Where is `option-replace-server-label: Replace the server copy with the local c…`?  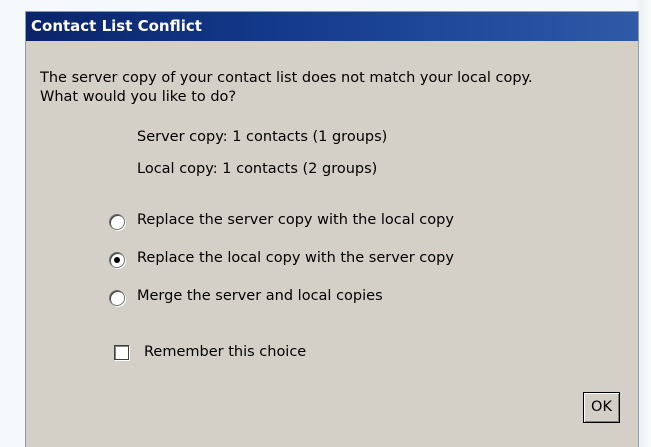 option-replace-server-label: Replace the server copy with the local c… is located at coordinates (295, 220).